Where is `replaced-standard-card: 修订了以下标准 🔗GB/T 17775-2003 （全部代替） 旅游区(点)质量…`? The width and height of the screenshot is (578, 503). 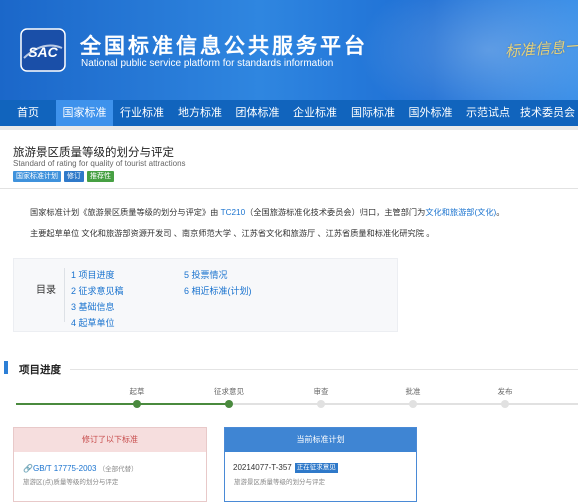
replaced-standard-card: 修订了以下标准 🔗GB/T 17775-2003 （全部代替） 旅游区(点)质量… is located at coordinates (110, 464).